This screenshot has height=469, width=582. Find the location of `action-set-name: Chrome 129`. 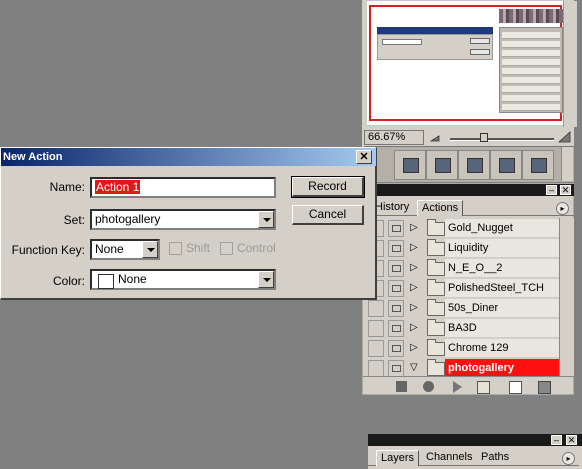

action-set-name: Chrome 129 is located at coordinates (502, 348).